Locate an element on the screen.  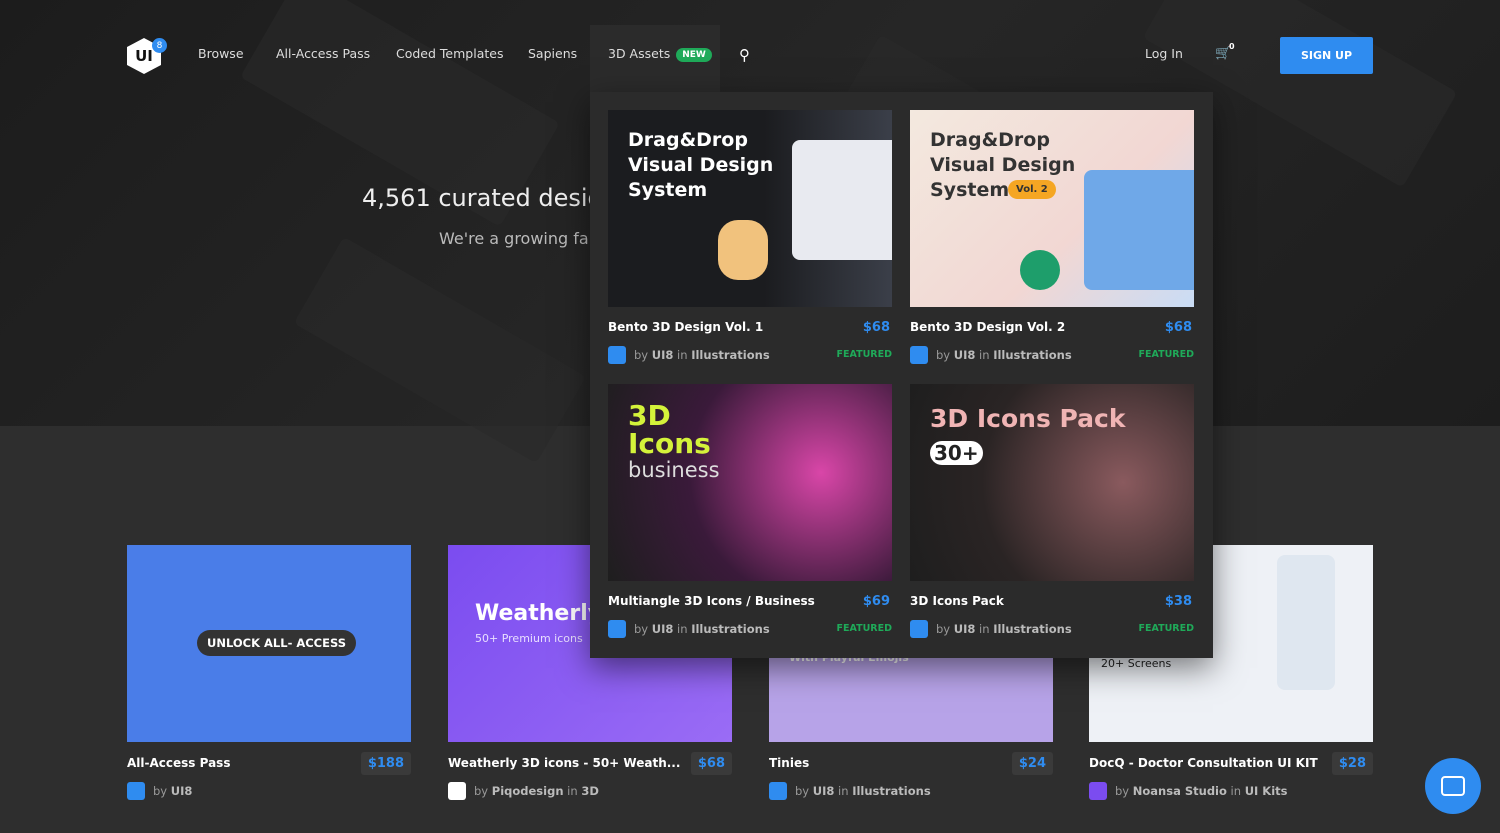
card-price: $69 is located at coordinates (876, 601).